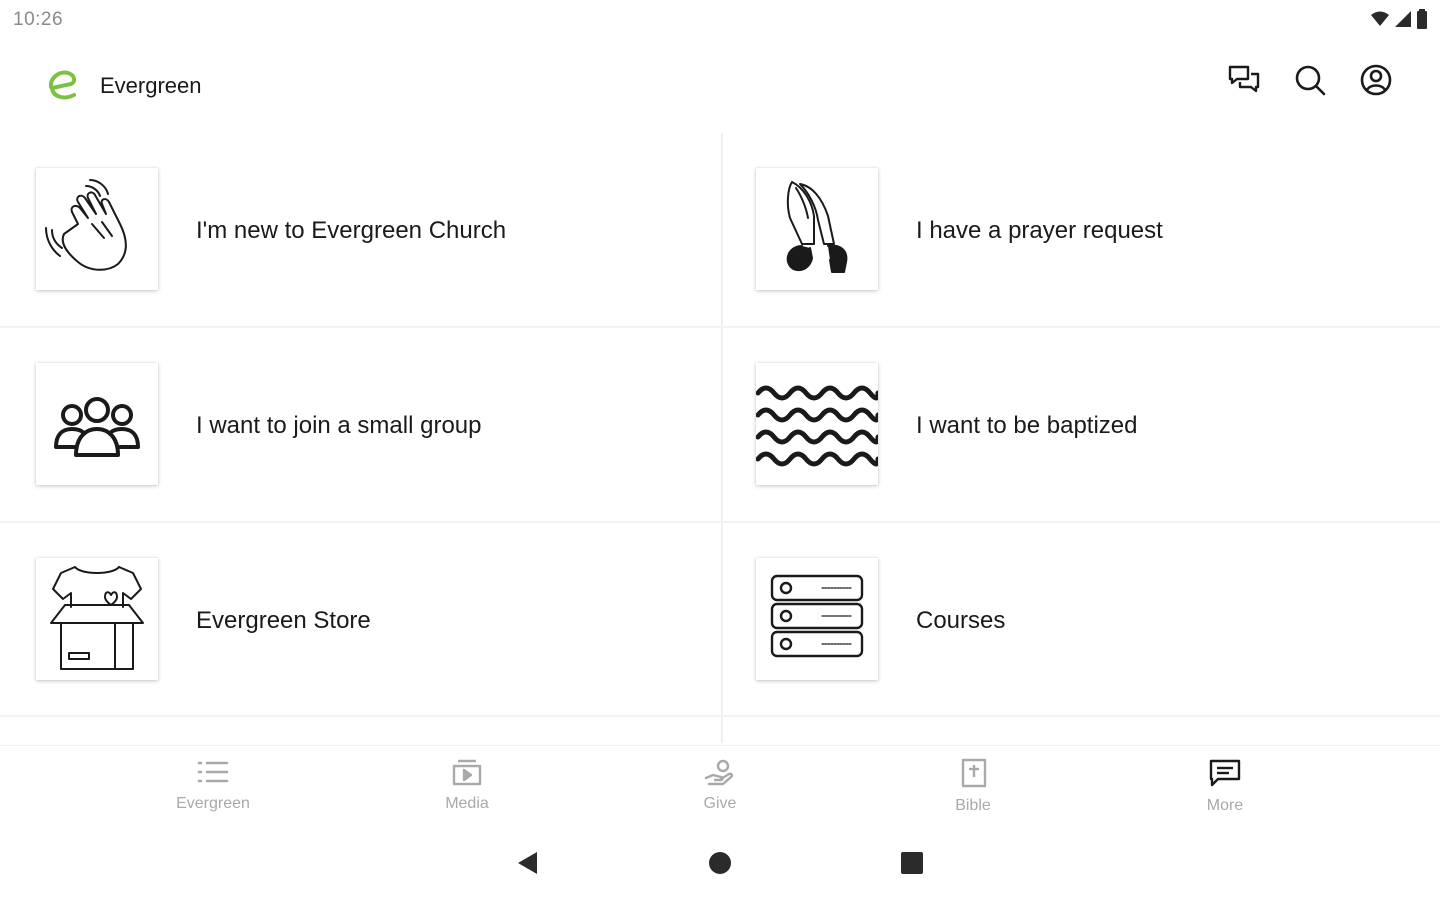 This screenshot has width=1440, height=900. I want to click on tile-courses: Courses, so click(1080, 620).